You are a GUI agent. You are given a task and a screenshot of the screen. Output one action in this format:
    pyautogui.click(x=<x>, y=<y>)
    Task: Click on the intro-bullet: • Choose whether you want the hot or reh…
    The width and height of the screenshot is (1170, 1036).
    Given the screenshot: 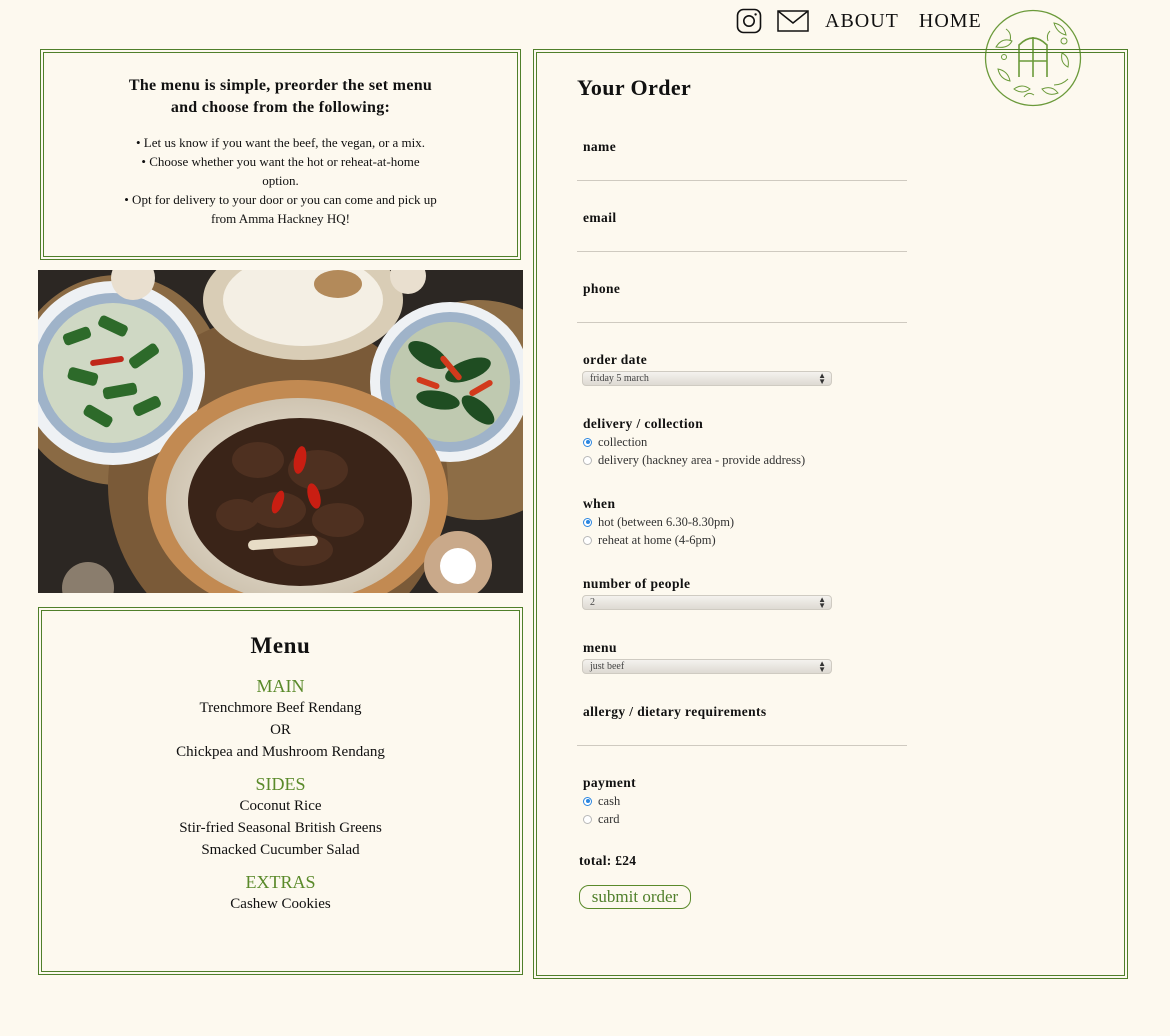 What is the action you would take?
    pyautogui.click(x=280, y=161)
    